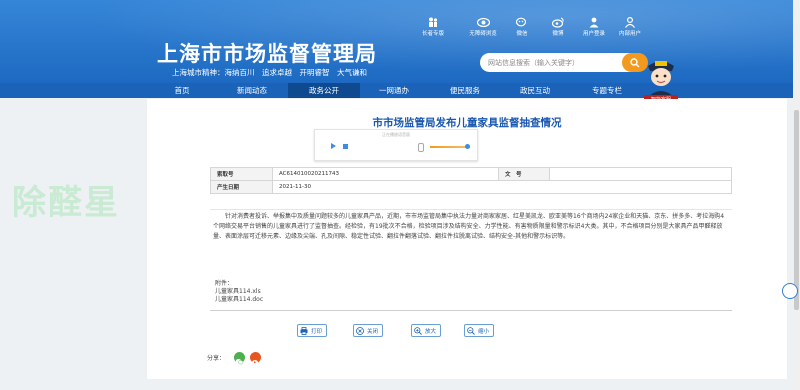  I want to click on nav-topics: 专题专栏, so click(607, 90).